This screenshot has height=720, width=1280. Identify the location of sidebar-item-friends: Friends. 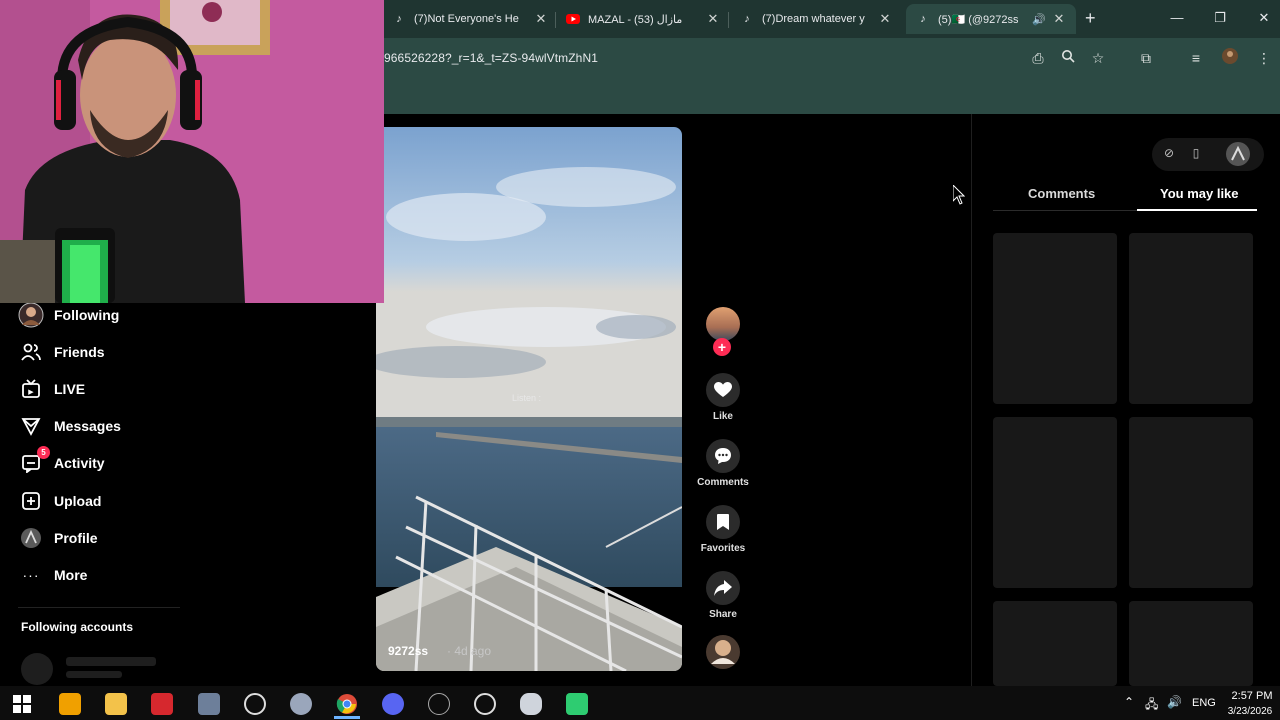
(61, 352).